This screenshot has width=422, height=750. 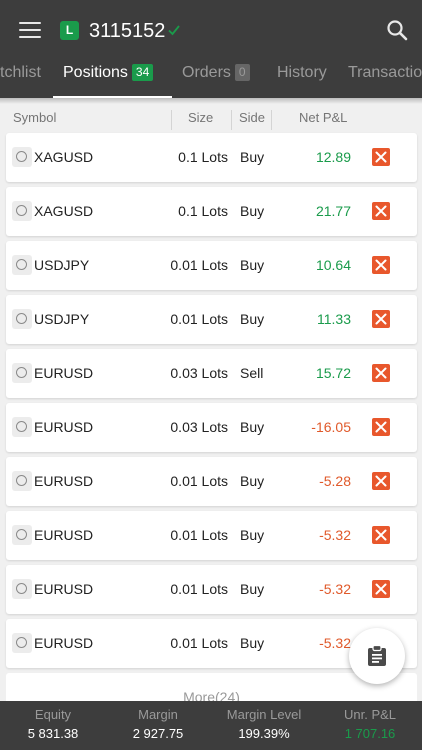 What do you see at coordinates (370, 714) in the screenshot?
I see `unrealized-pnl-label: Unr. P&L` at bounding box center [370, 714].